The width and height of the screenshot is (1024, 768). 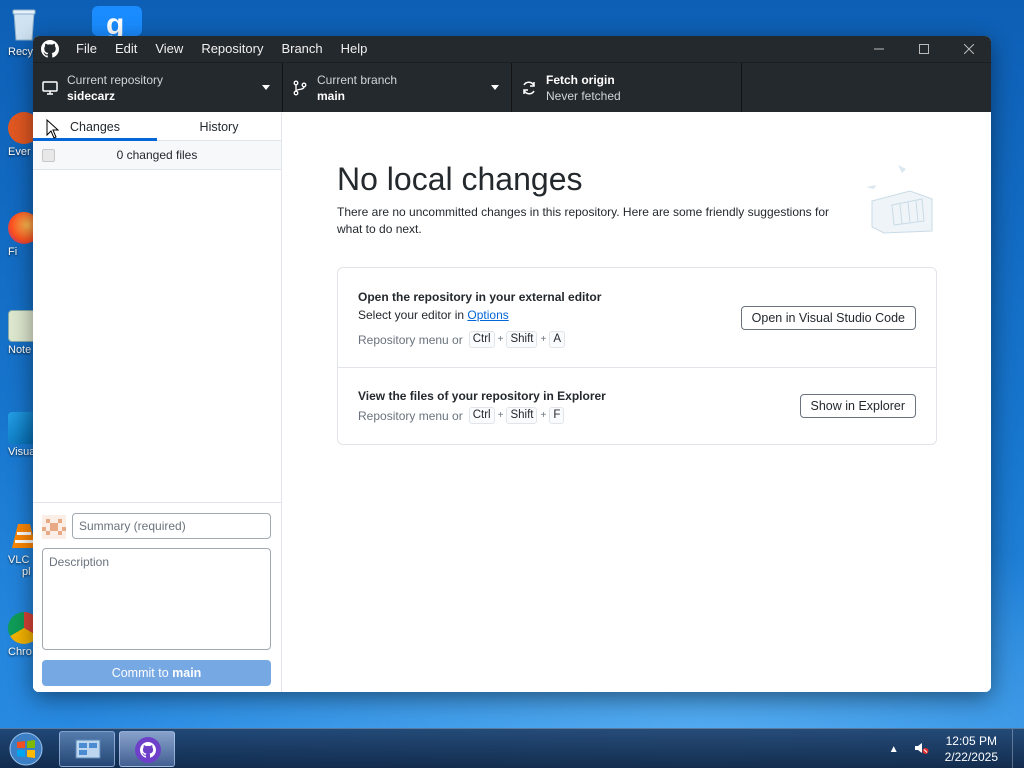 I want to click on commit-button: Commit to main, so click(x=156, y=673).